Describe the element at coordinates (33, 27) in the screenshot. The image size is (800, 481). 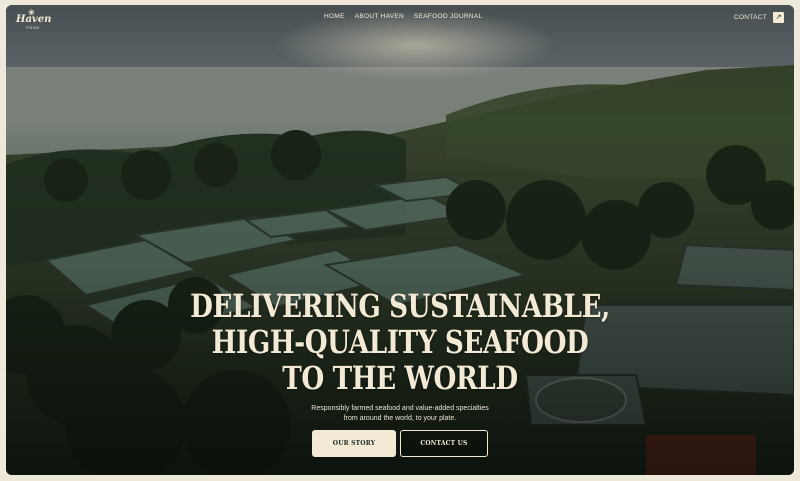
I see `logo-subtext: FOOD` at that location.